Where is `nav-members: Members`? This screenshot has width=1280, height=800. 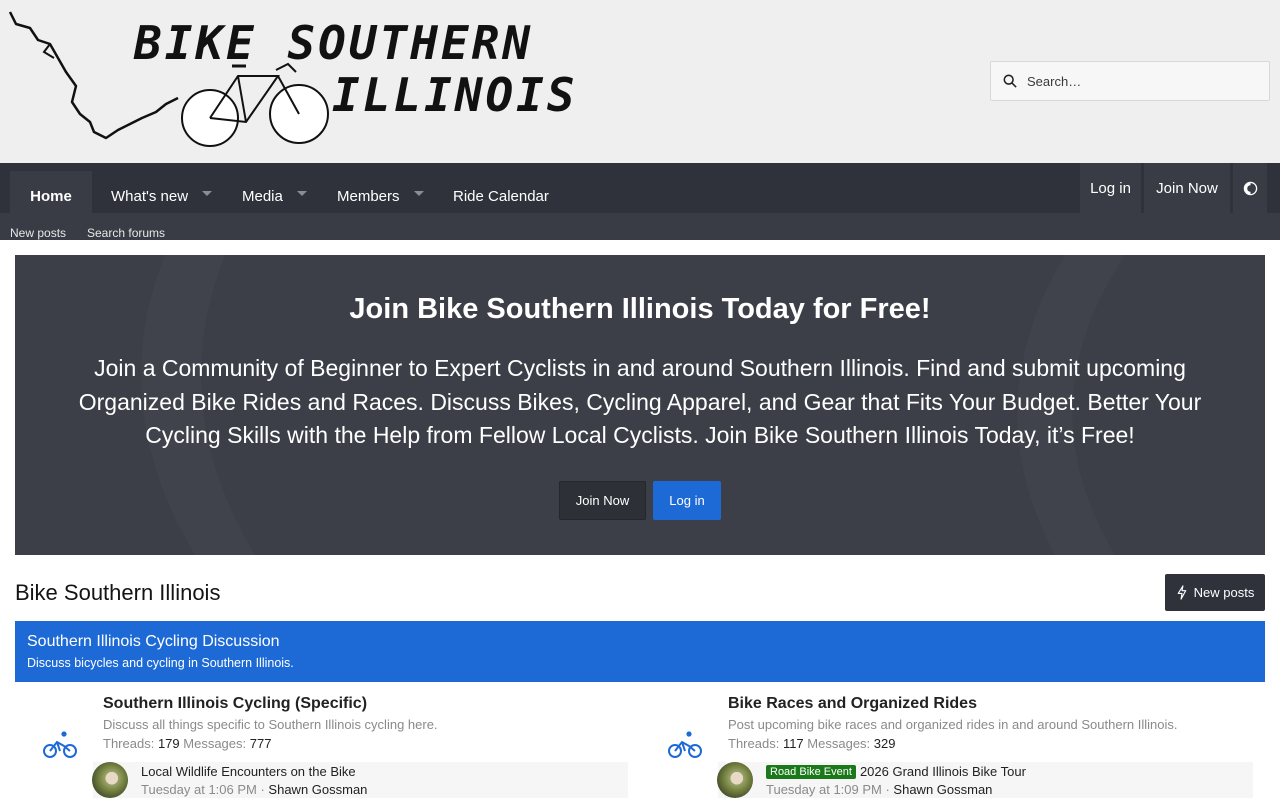
nav-members: Members is located at coordinates (380, 188).